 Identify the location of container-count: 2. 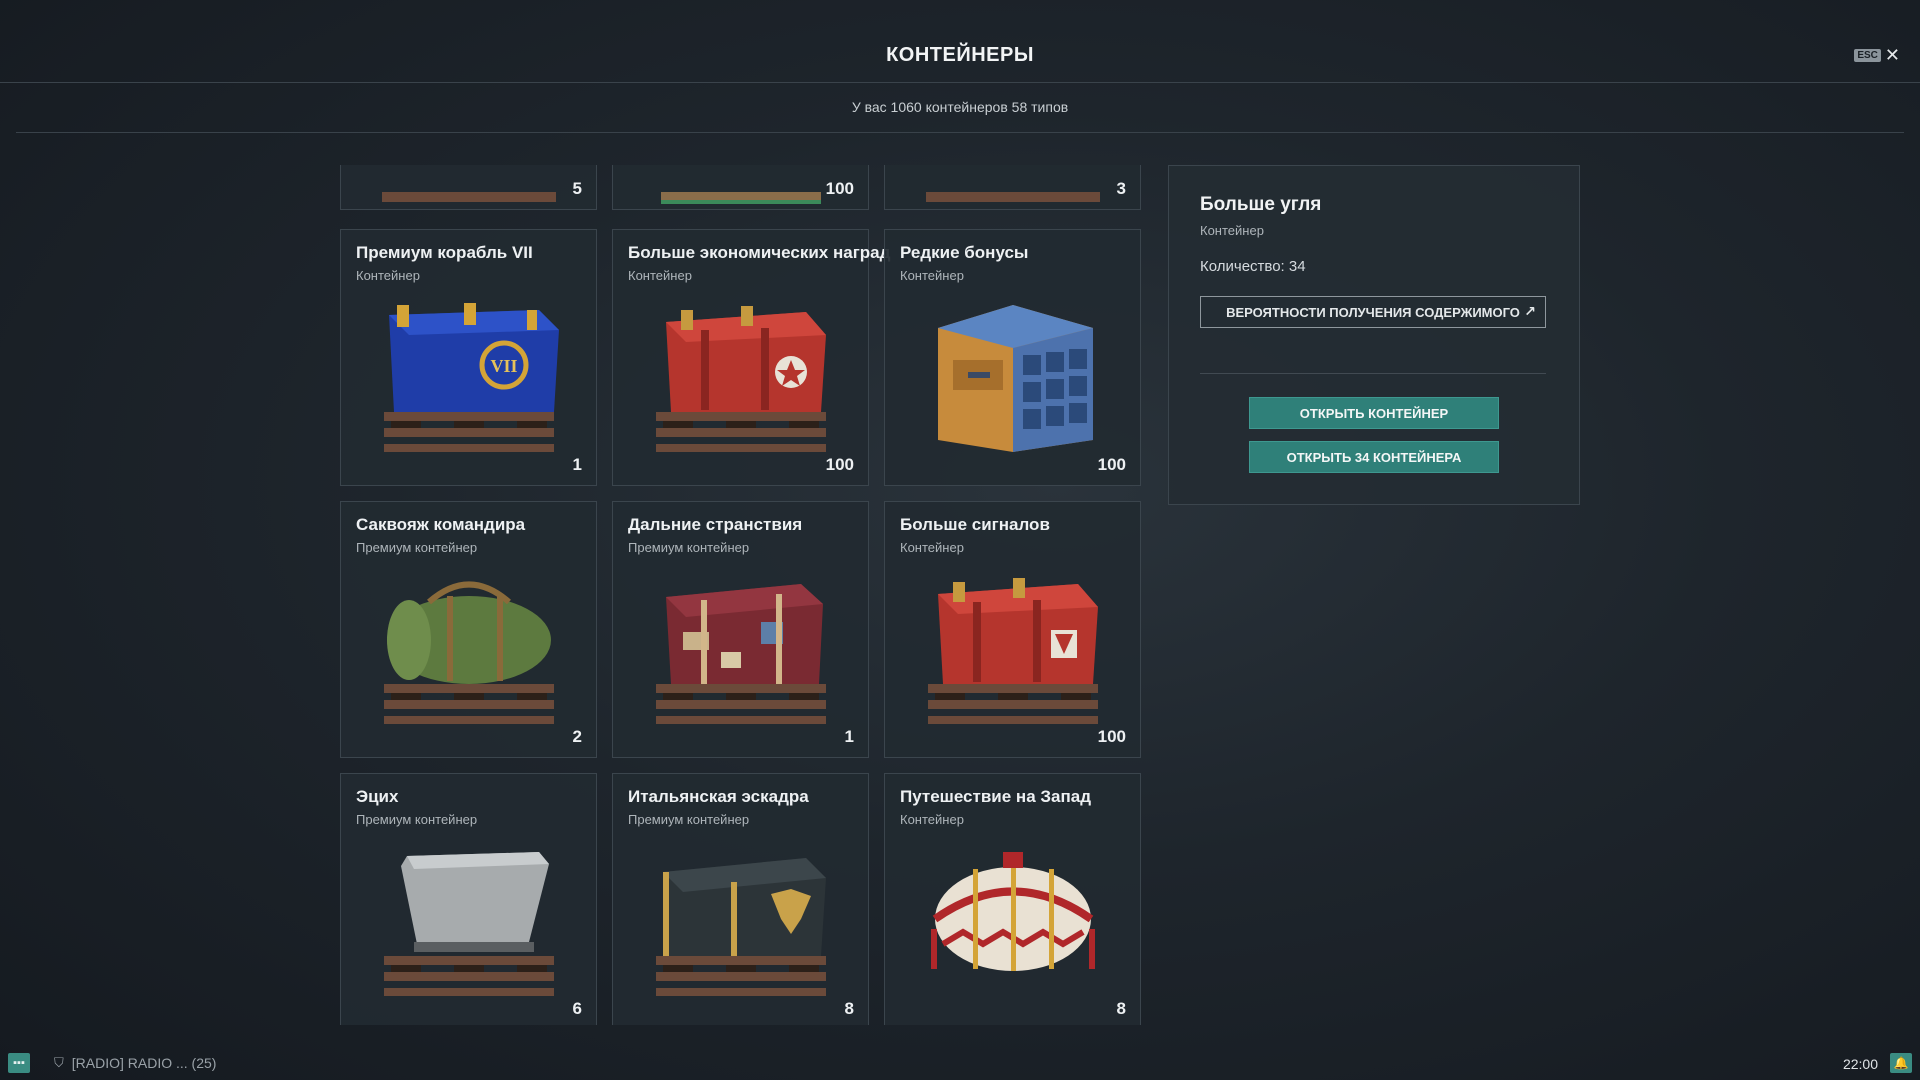
(577, 736).